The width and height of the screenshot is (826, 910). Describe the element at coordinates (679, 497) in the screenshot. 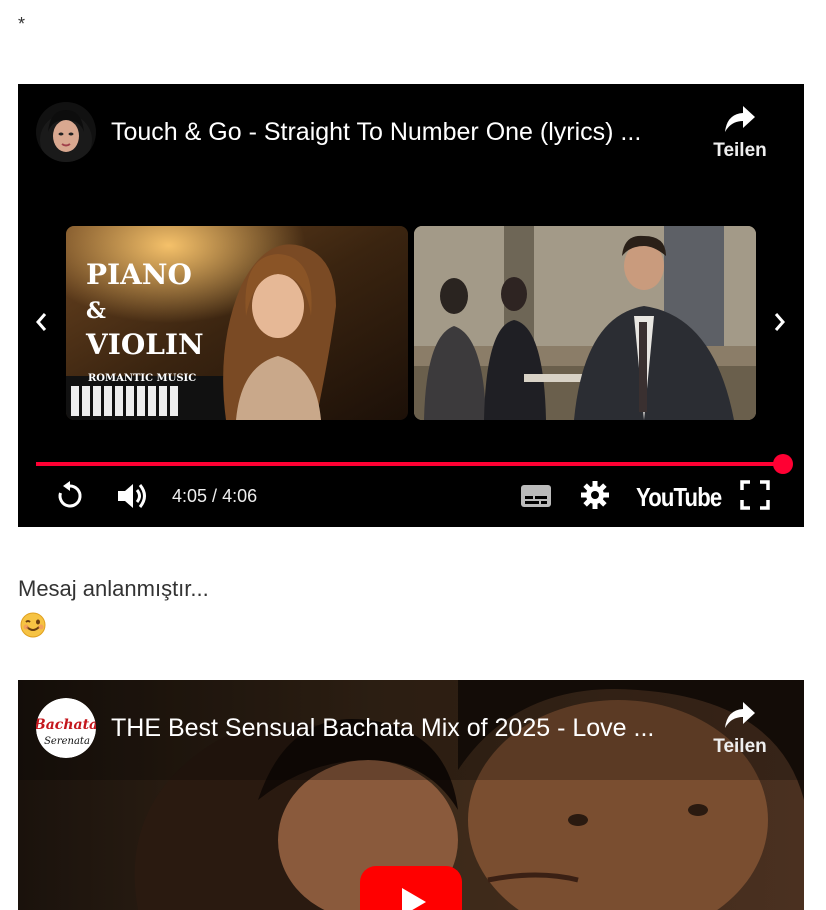

I see `youtube-logo: YouTube` at that location.